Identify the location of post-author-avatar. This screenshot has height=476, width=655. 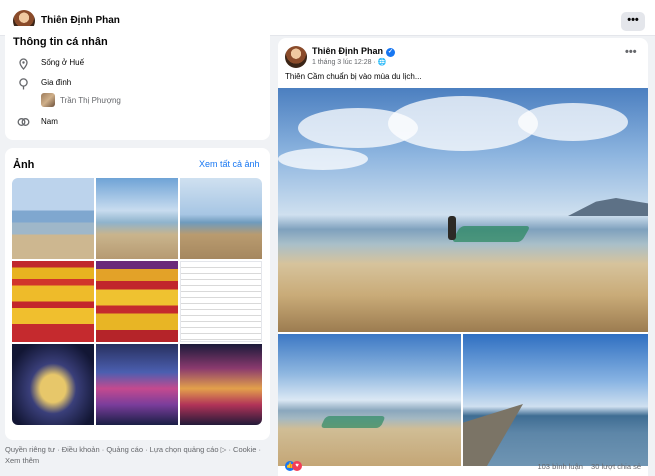
(296, 57).